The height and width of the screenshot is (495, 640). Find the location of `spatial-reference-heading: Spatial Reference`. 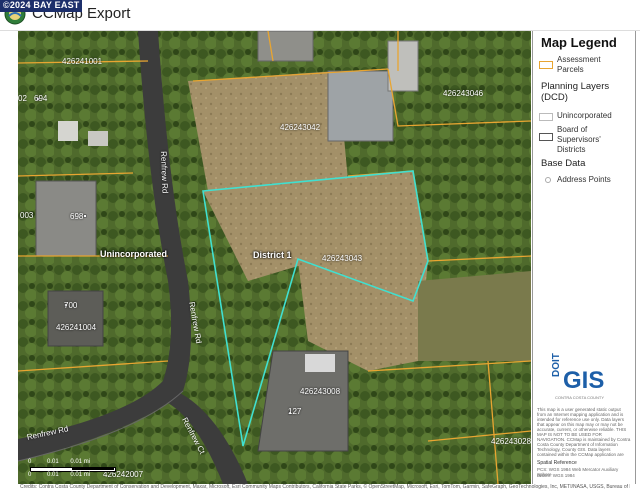

spatial-reference-heading: Spatial Reference is located at coordinates (557, 463).